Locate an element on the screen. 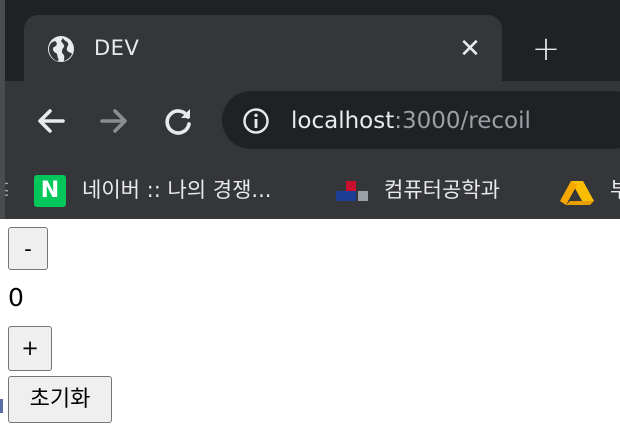 The width and height of the screenshot is (620, 444). url-text: localhost:3000/recoil is located at coordinates (411, 121).